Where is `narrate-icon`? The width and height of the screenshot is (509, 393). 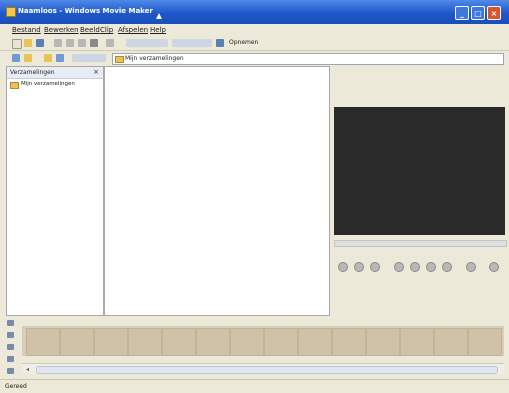 narrate-icon is located at coordinates (10, 359).